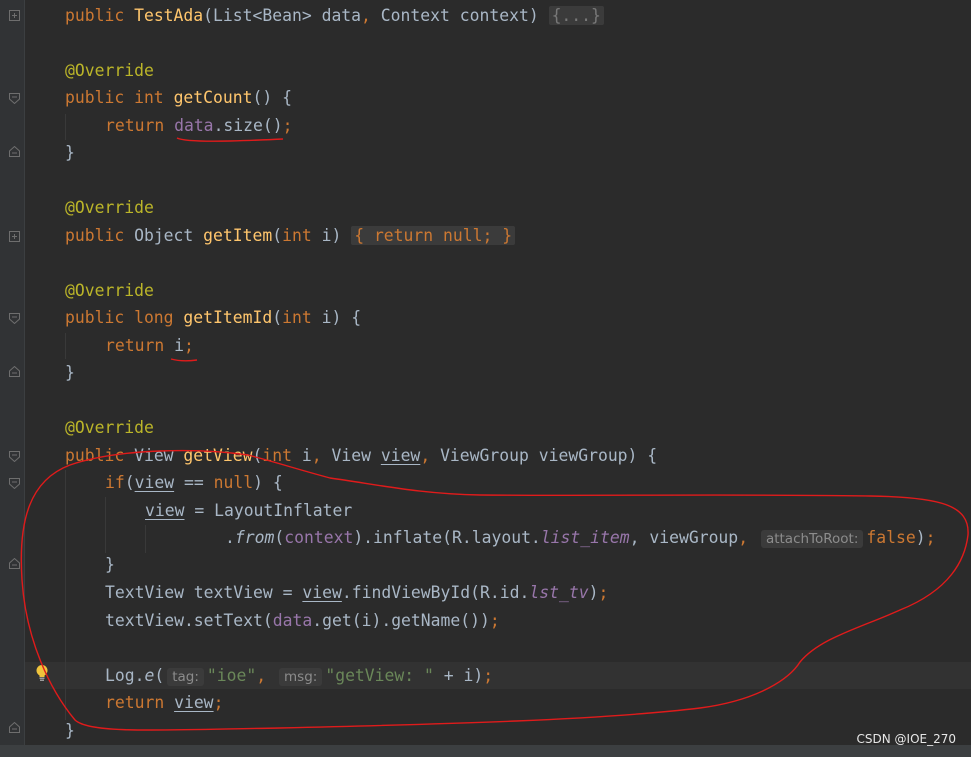 Image resolution: width=971 pixels, height=757 pixels. I want to click on folded-region: { return null; }, so click(433, 235).